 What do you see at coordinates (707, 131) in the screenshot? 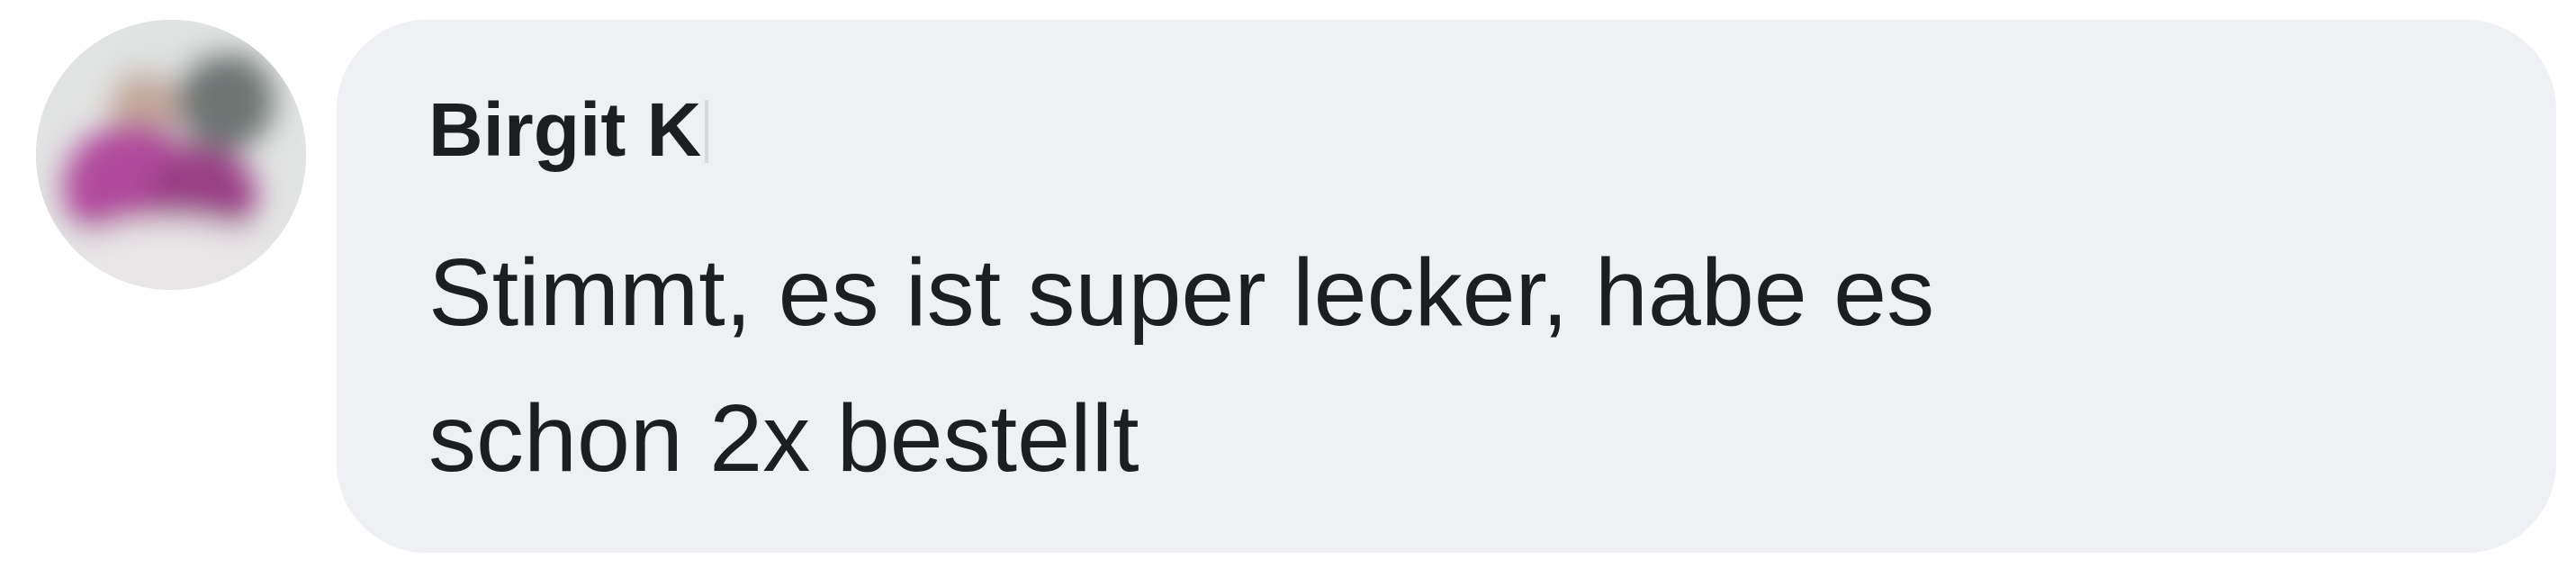
I see `text-cursor` at bounding box center [707, 131].